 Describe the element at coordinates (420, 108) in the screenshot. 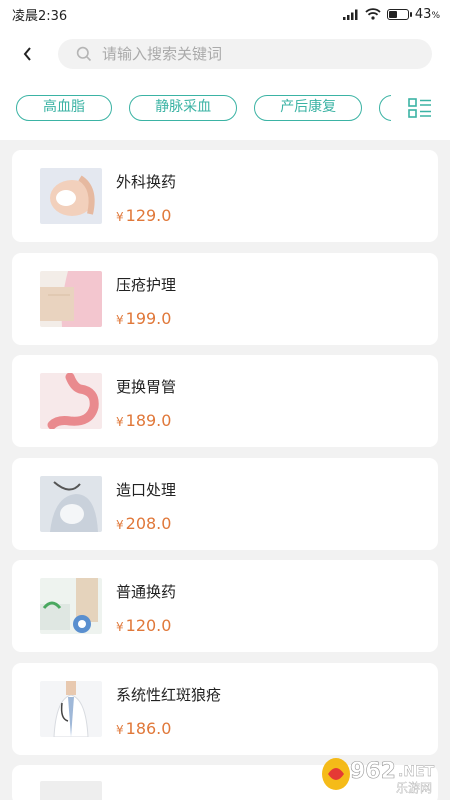

I see `grid-list-icon` at that location.